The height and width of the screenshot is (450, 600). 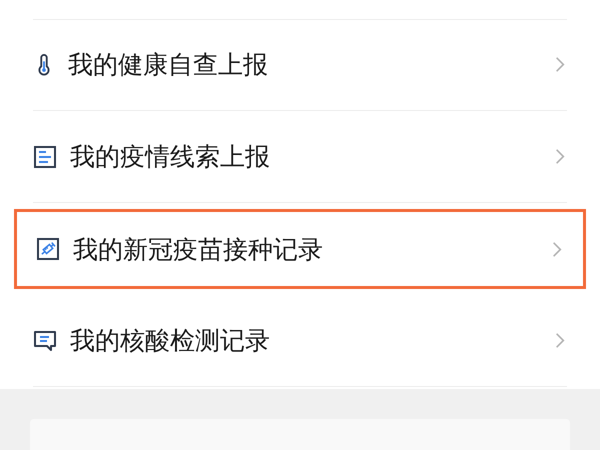 What do you see at coordinates (168, 65) in the screenshot?
I see `menu-label: 我的健康自查上报` at bounding box center [168, 65].